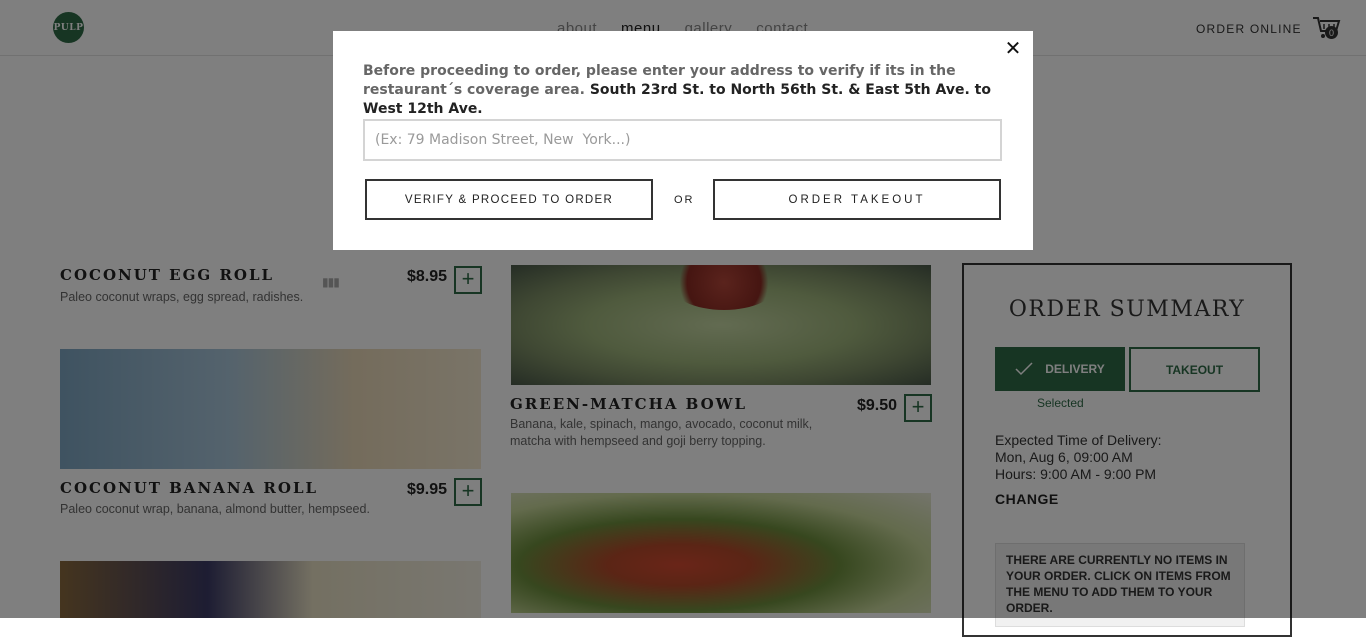  Describe the element at coordinates (1013, 48) in the screenshot. I see `close-icon: ✕` at that location.